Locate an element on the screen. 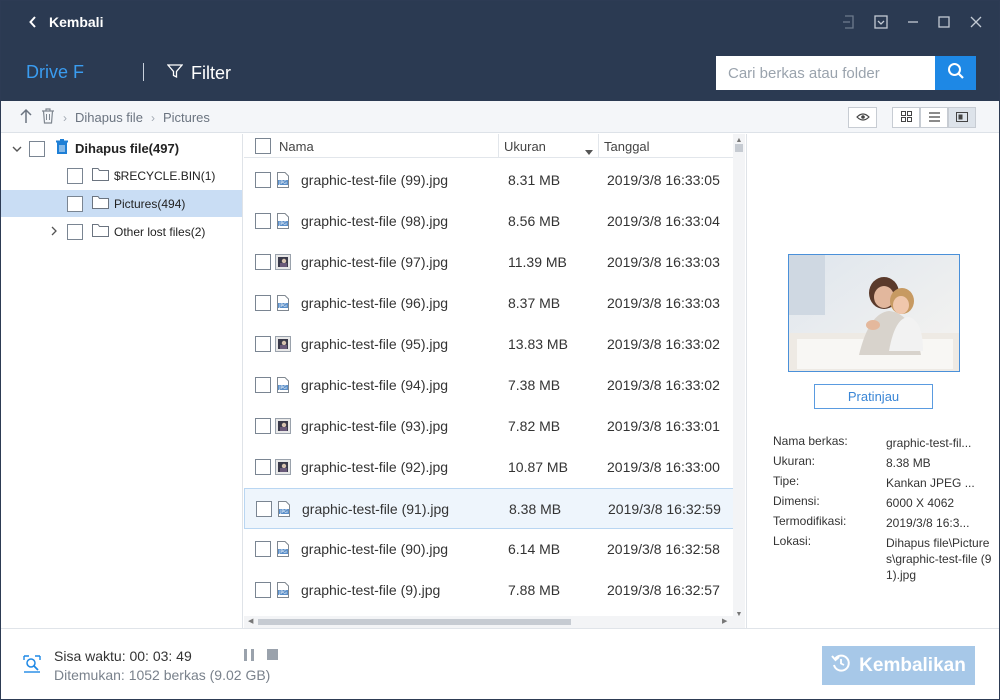  vertical-scrollbar: ▲ ▼ is located at coordinates (739, 381).